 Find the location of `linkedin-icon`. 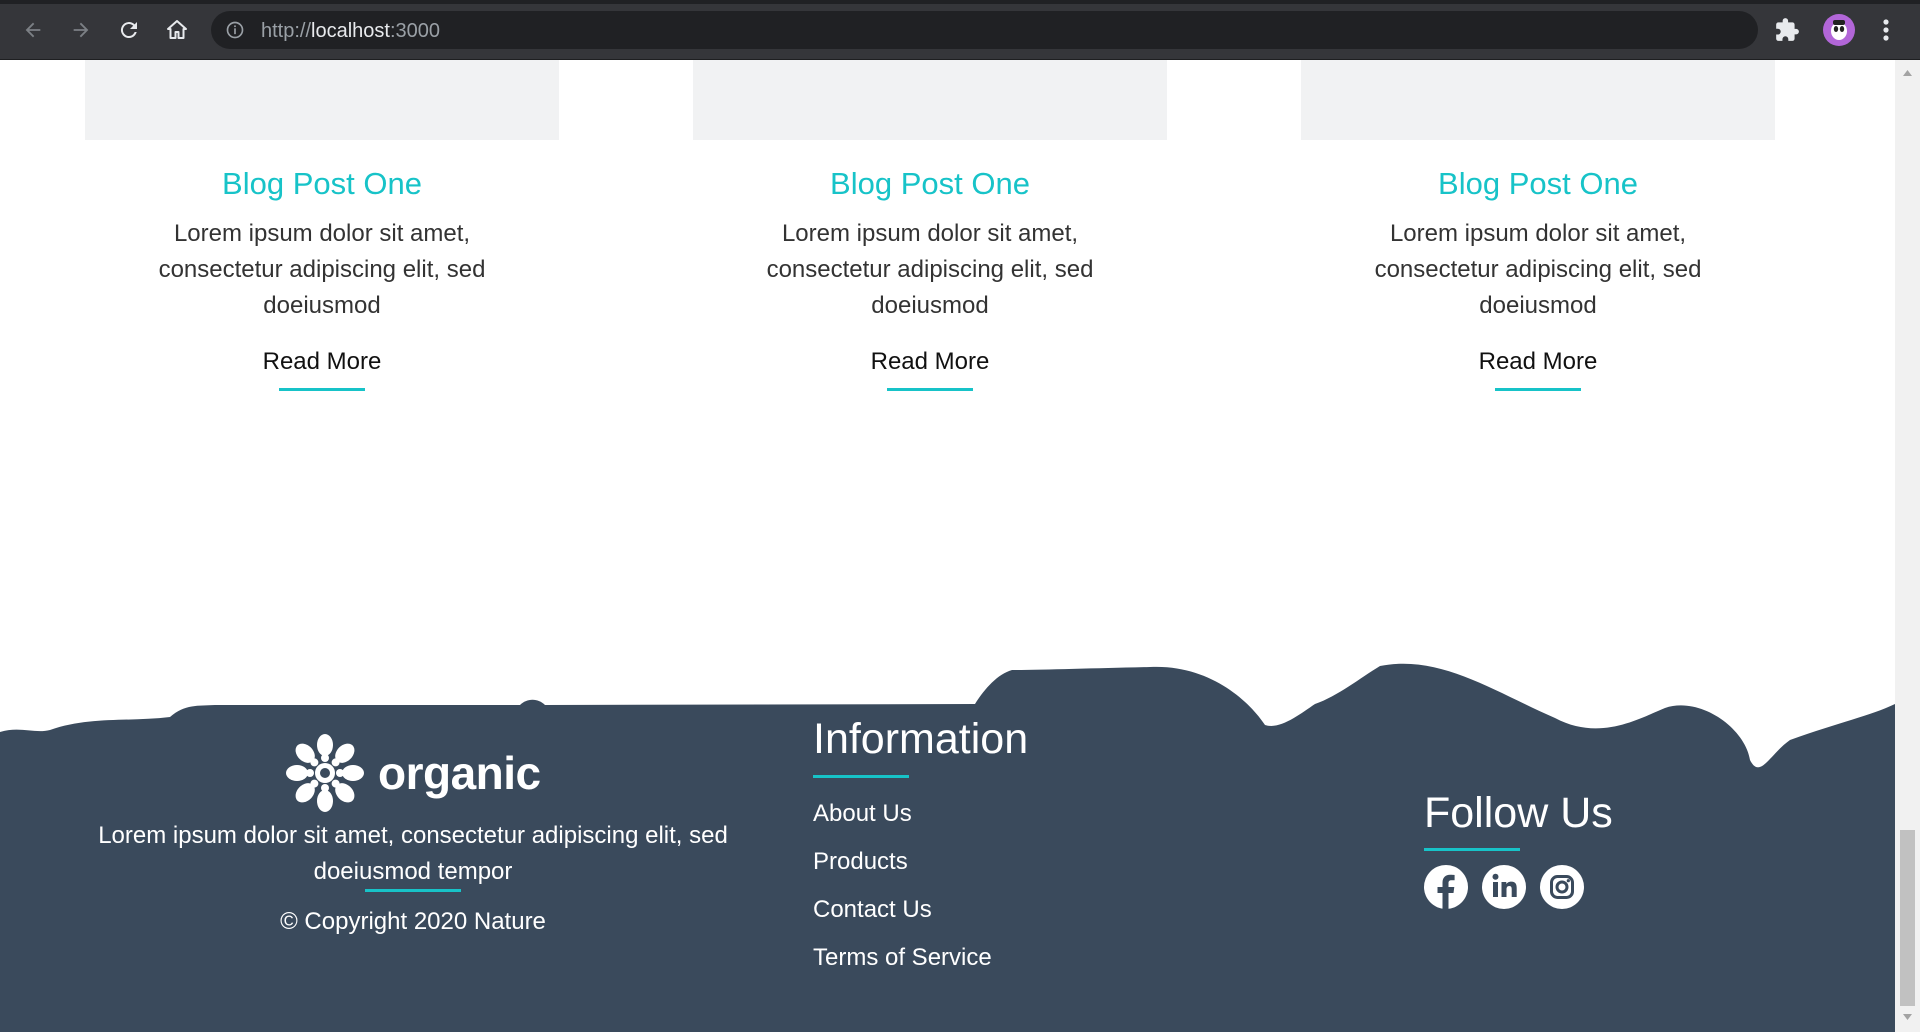

linkedin-icon is located at coordinates (1504, 887).